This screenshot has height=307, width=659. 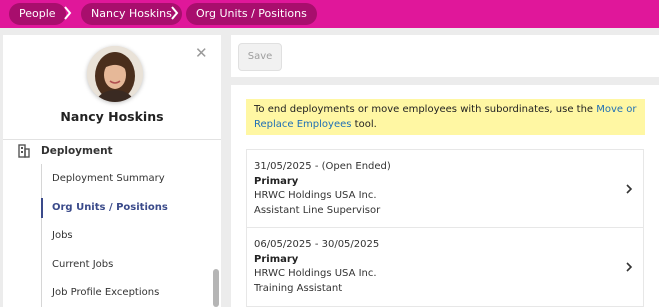 I want to click on nav-item-jobs: Jobs, so click(x=123, y=236).